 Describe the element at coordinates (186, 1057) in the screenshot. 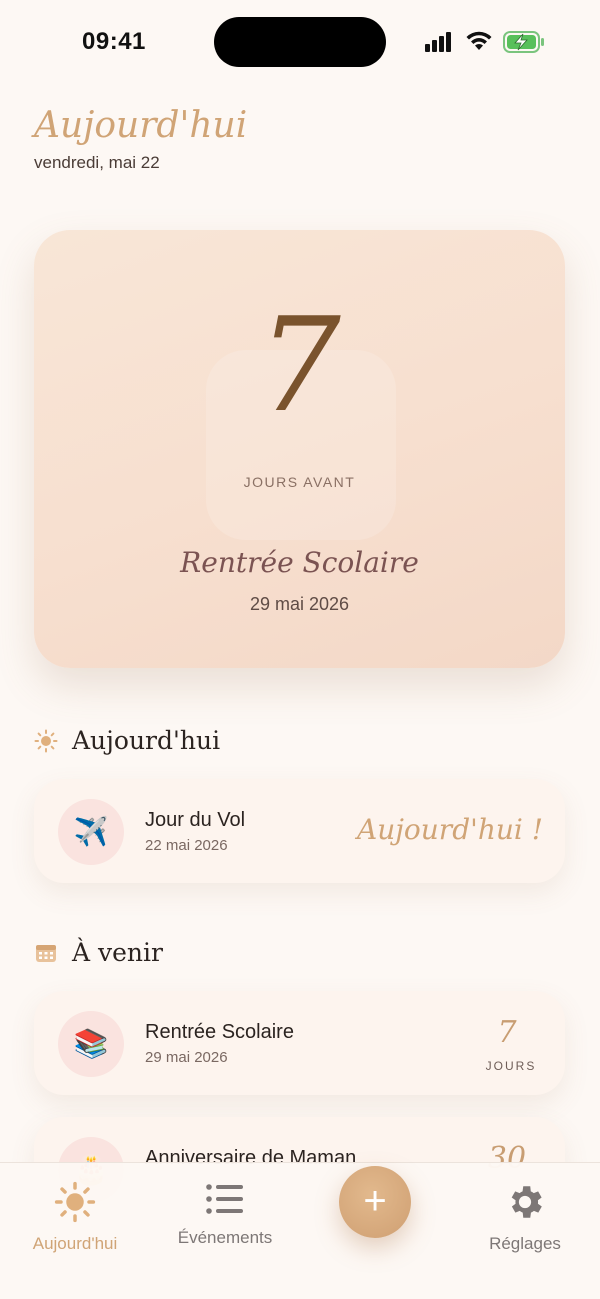

I see `event-date: 29 mai 2026` at that location.